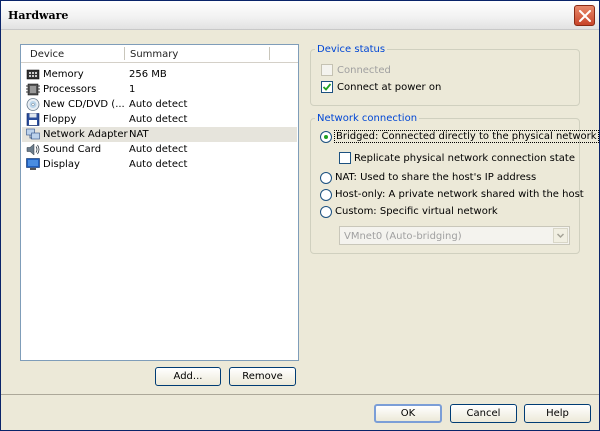  I want to click on cancel-button-label: Cancel, so click(483, 413).